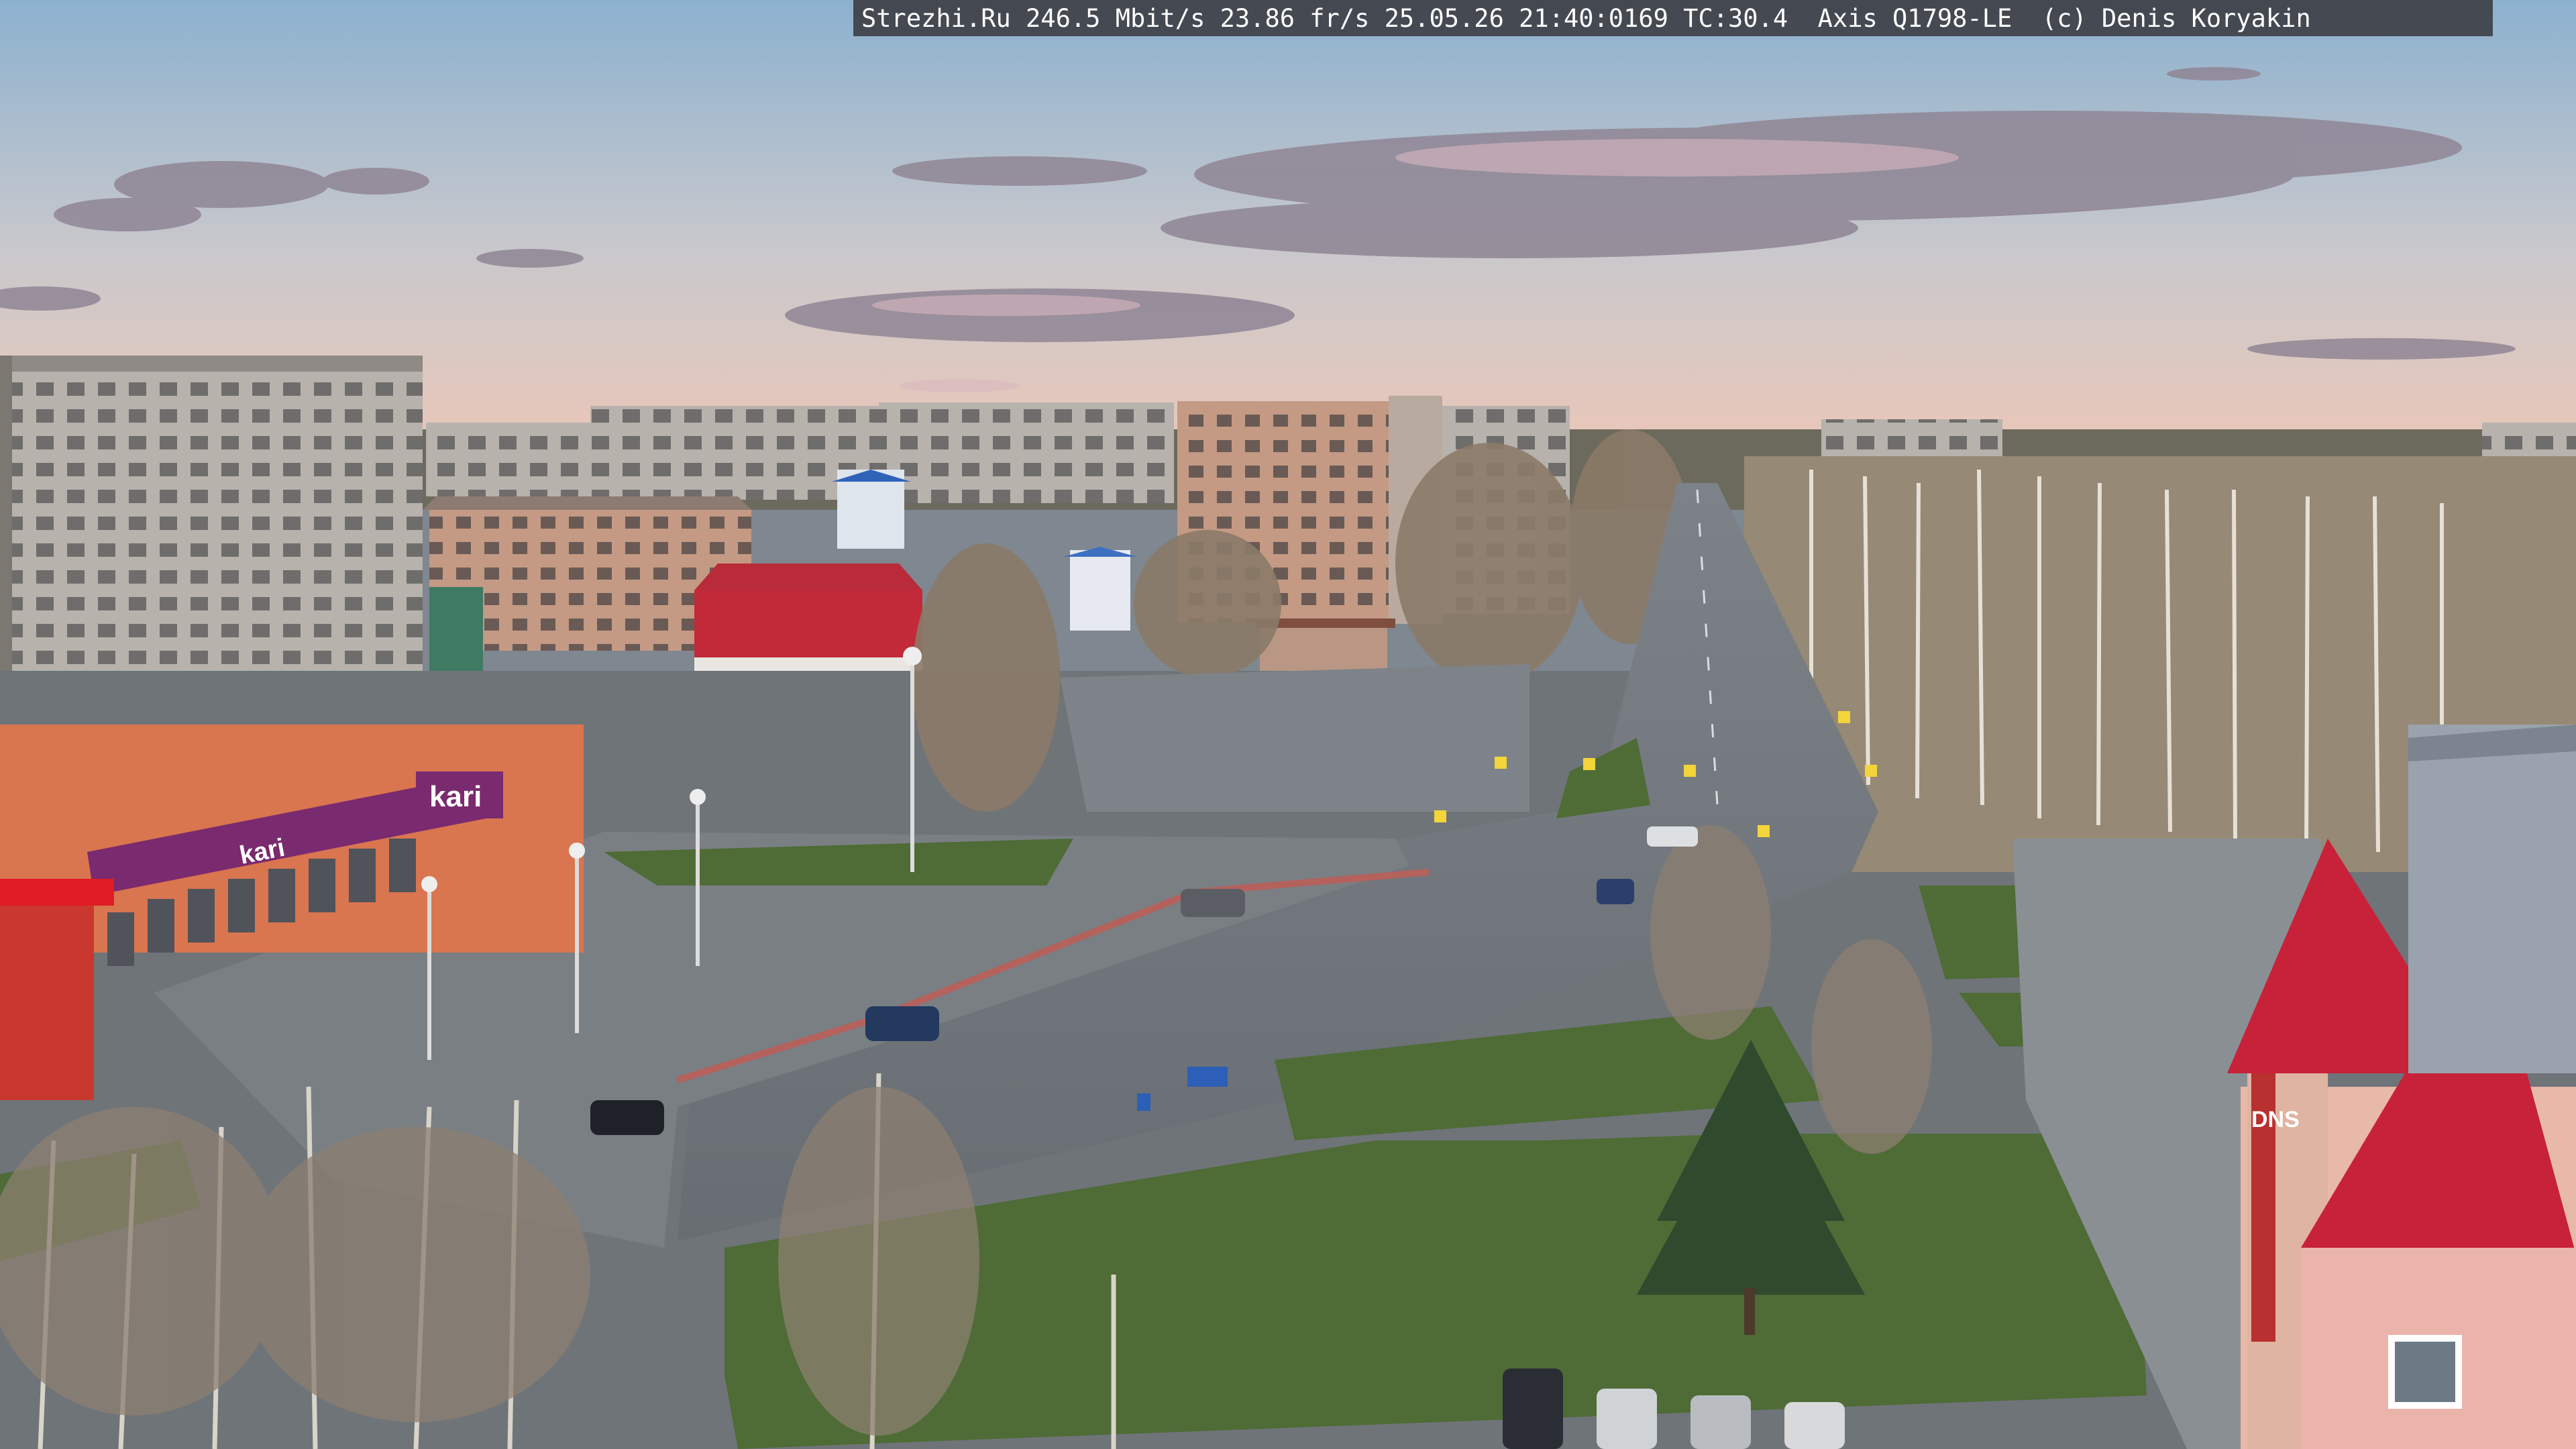 This screenshot has height=1449, width=2576. I want to click on dns-sign: DNS, so click(2275, 1119).